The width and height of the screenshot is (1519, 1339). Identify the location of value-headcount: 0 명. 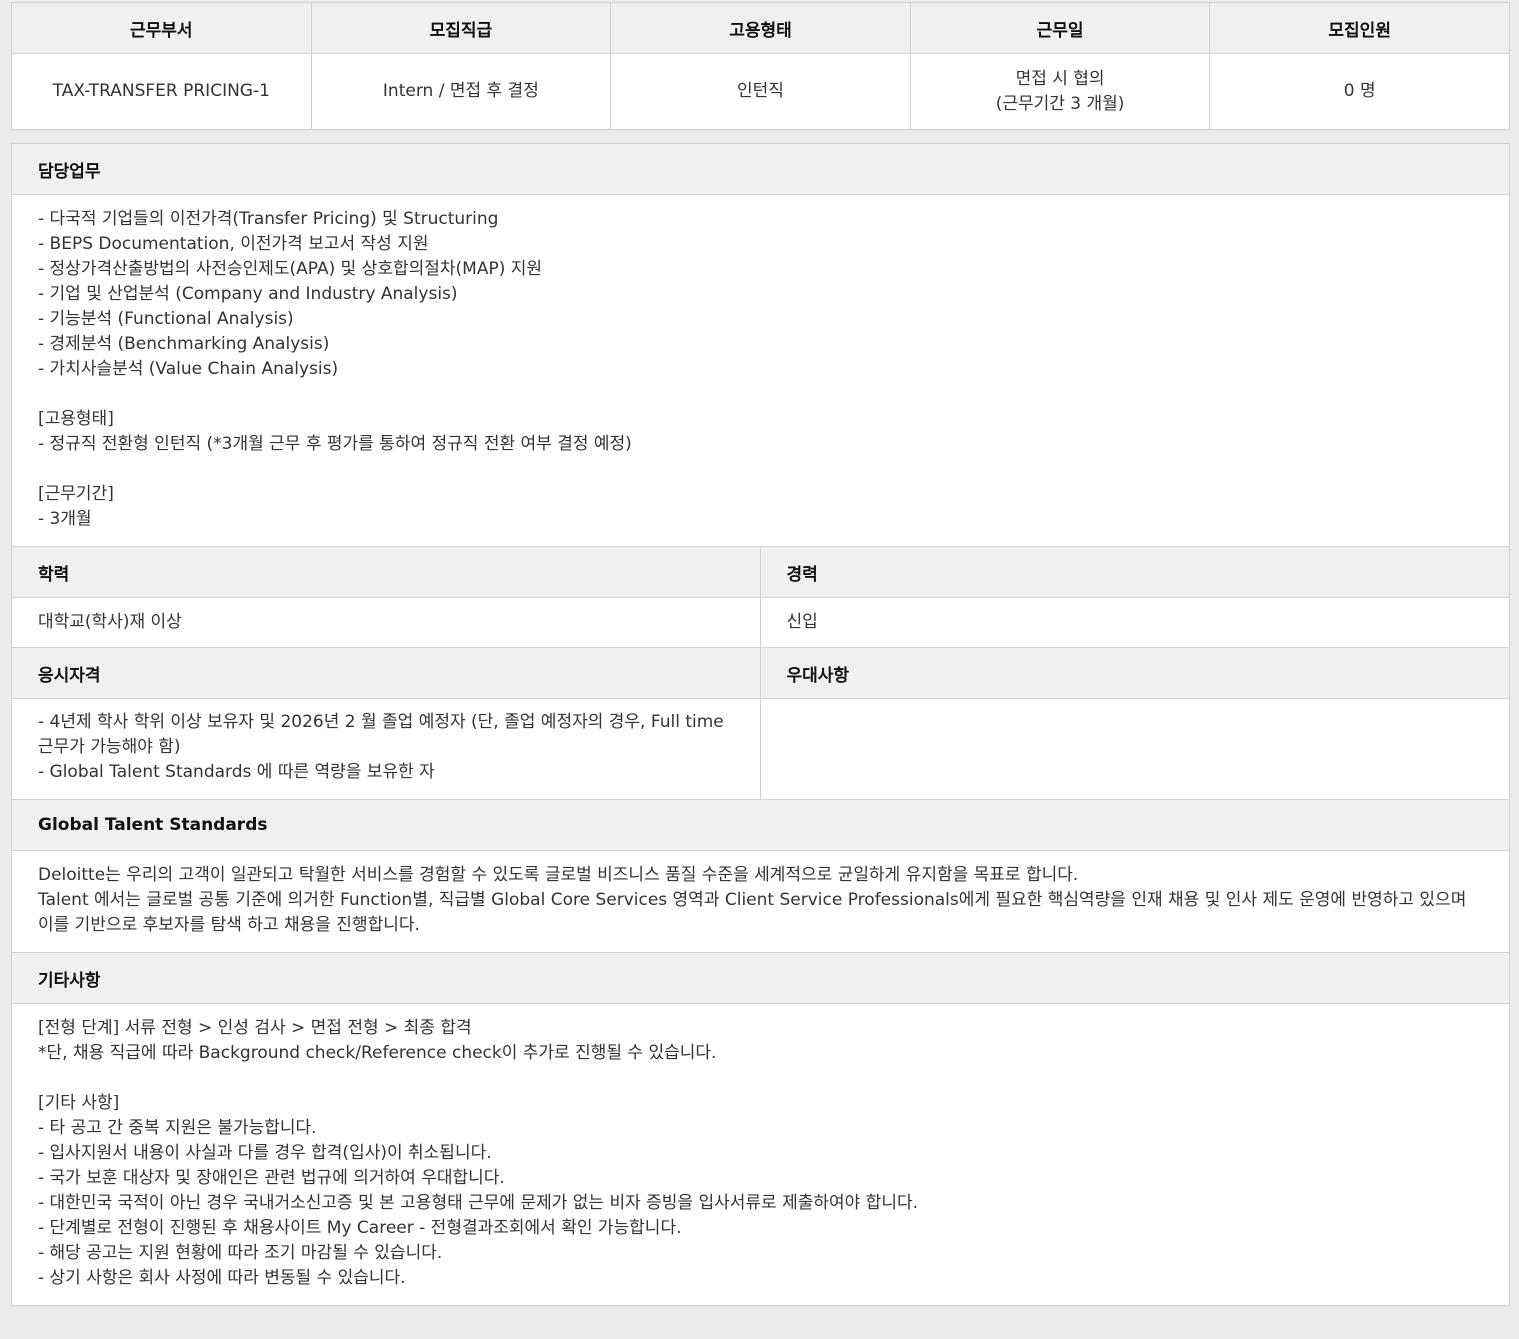
(1359, 91).